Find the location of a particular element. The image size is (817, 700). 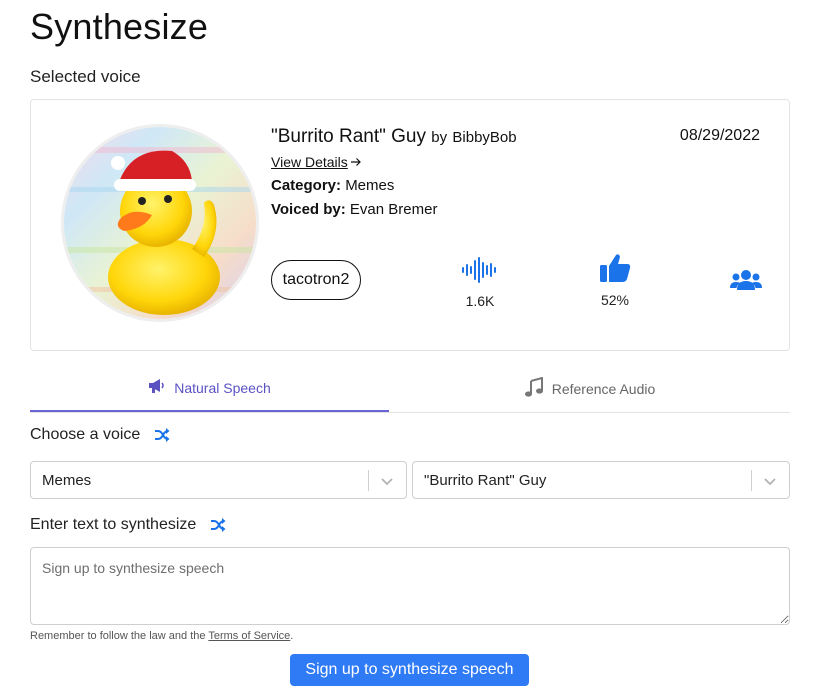

tab-reference-audio: Reference Audio is located at coordinates (589, 388).